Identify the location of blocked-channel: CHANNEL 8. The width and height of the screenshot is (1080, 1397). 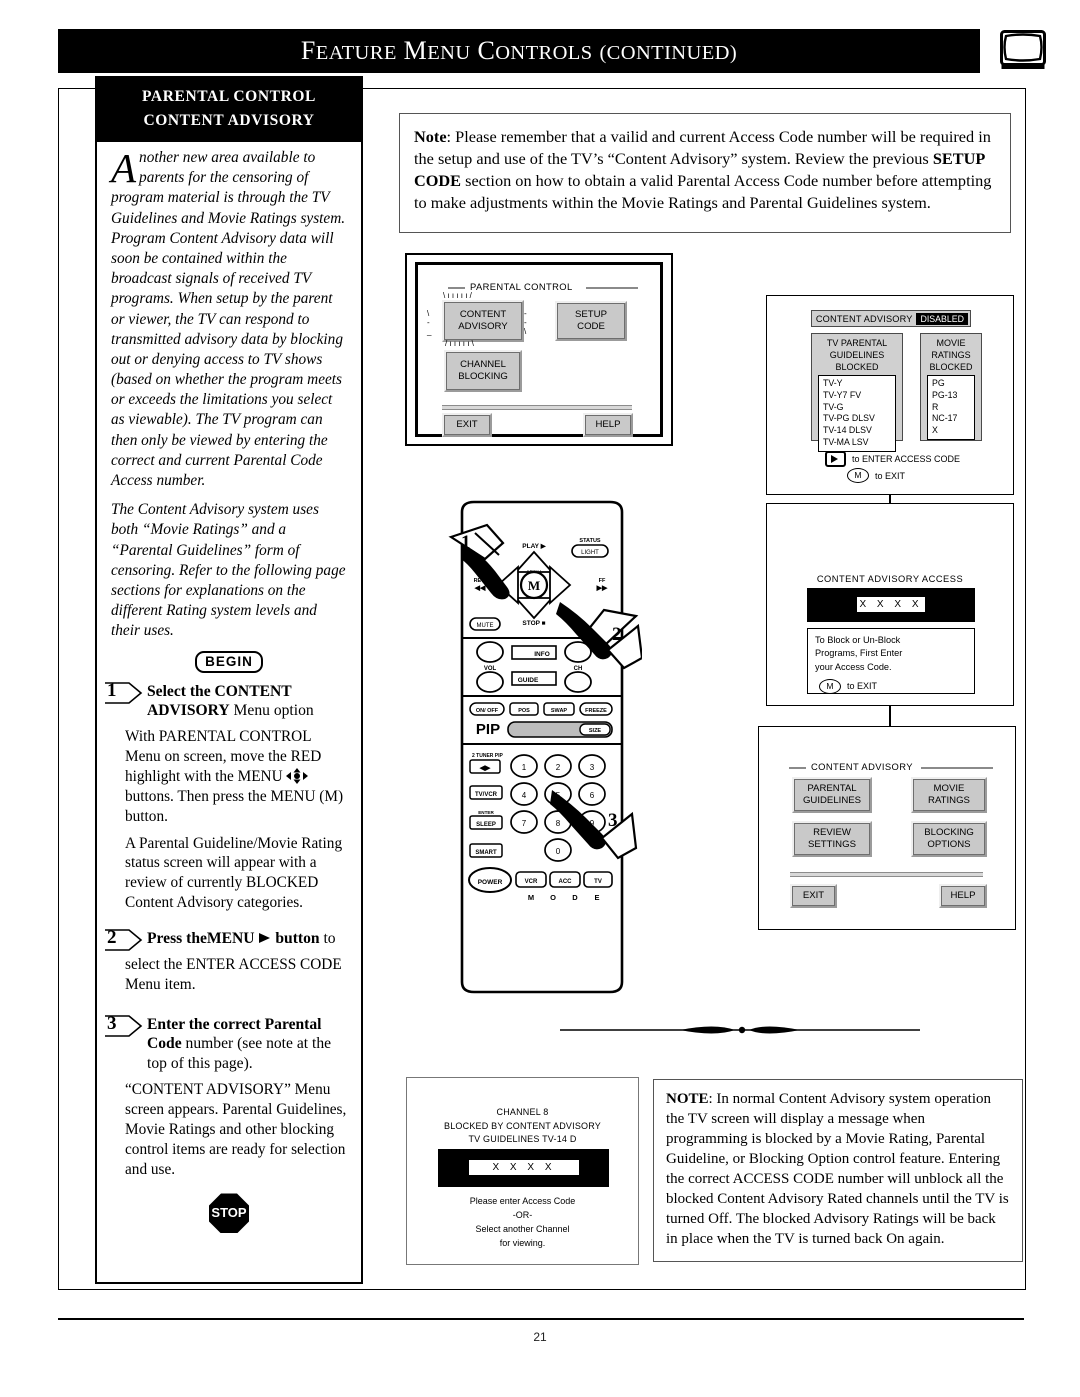
(522, 1112).